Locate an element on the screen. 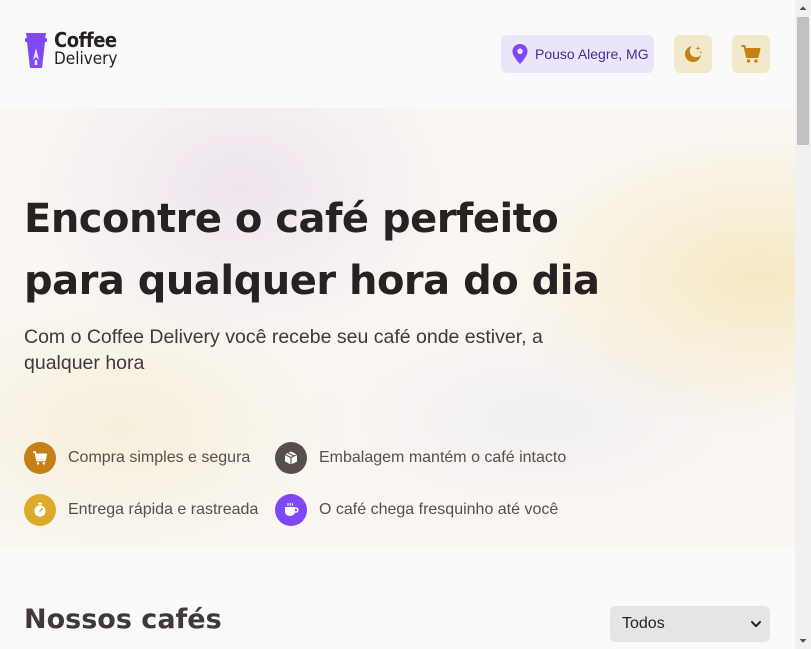 Image resolution: width=811 pixels, height=649 pixels. map-pin-icon is located at coordinates (520, 54).